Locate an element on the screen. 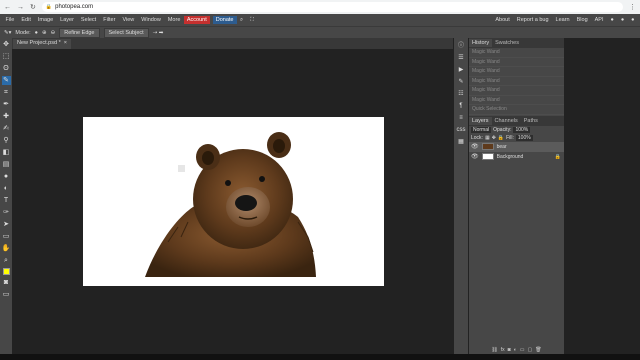 The height and width of the screenshot is (360, 640). tab-paths: Paths is located at coordinates (531, 121).